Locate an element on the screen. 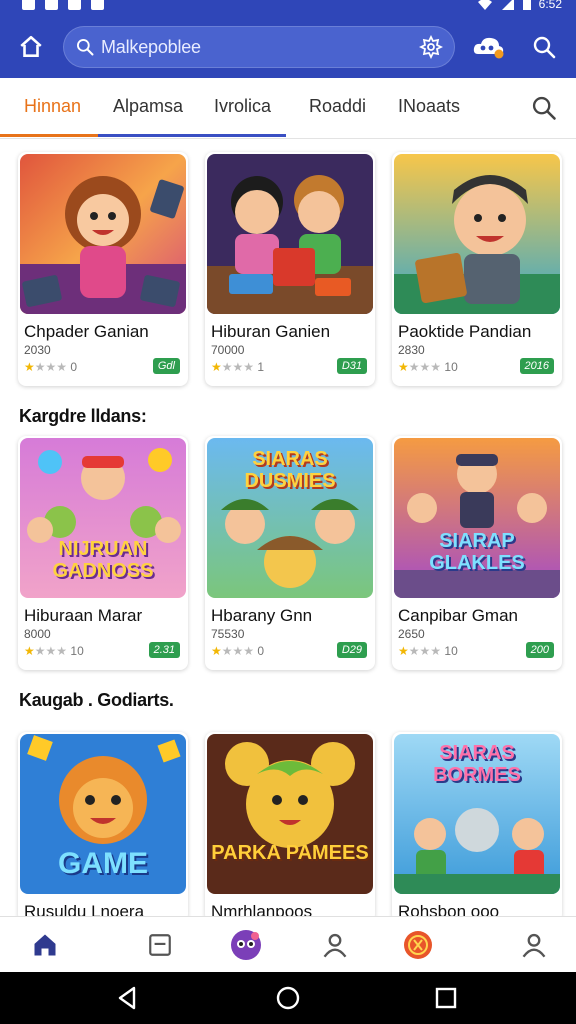 This screenshot has width=576, height=1024. cloud-notification-button is located at coordinates (489, 47).